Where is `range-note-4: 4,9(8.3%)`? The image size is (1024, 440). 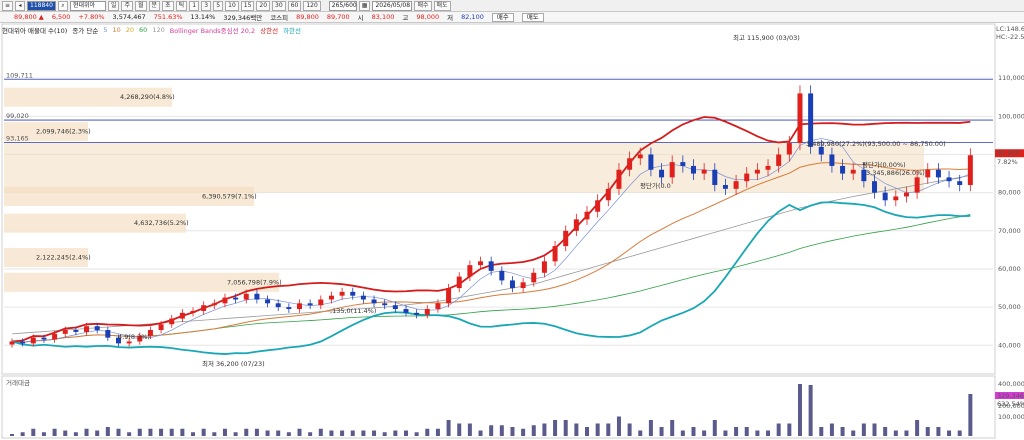
range-note-4: 4,9(8.3%) is located at coordinates (134, 337).